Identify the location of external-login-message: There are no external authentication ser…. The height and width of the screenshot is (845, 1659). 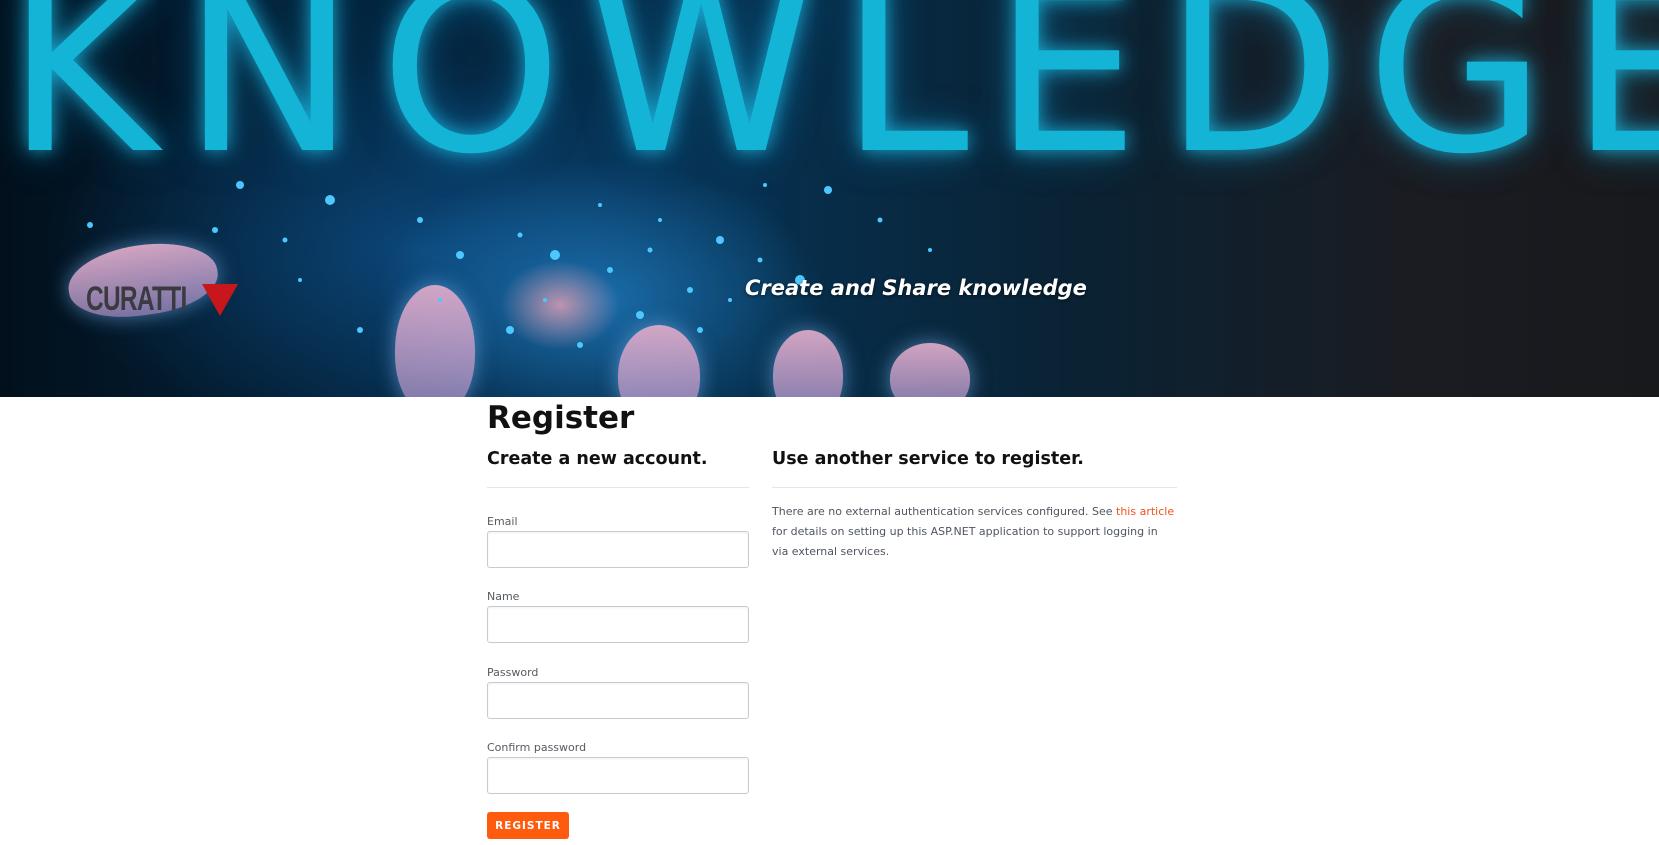
(974, 532).